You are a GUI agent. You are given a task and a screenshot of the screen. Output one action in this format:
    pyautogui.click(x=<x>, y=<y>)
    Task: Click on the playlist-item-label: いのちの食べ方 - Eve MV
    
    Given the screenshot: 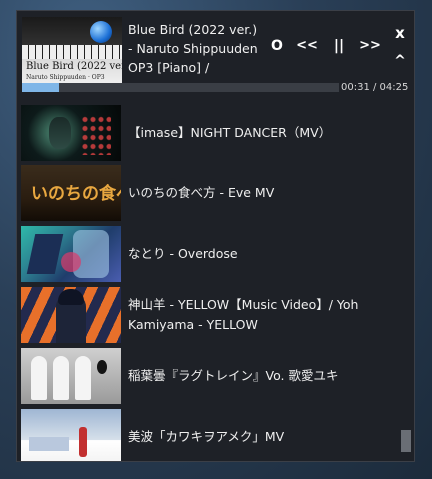 What is the action you would take?
    pyautogui.click(x=262, y=193)
    